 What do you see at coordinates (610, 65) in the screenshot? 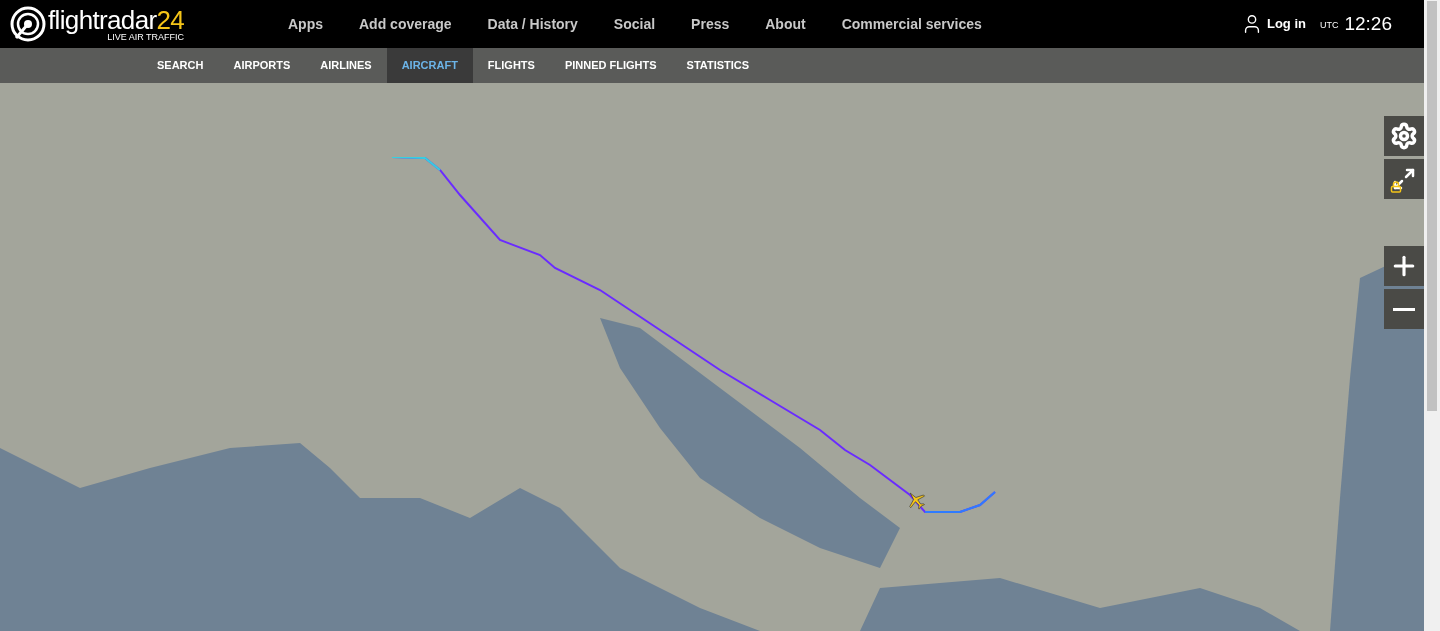
I see `sub-nav-tab: PINNED FLIGHTS` at bounding box center [610, 65].